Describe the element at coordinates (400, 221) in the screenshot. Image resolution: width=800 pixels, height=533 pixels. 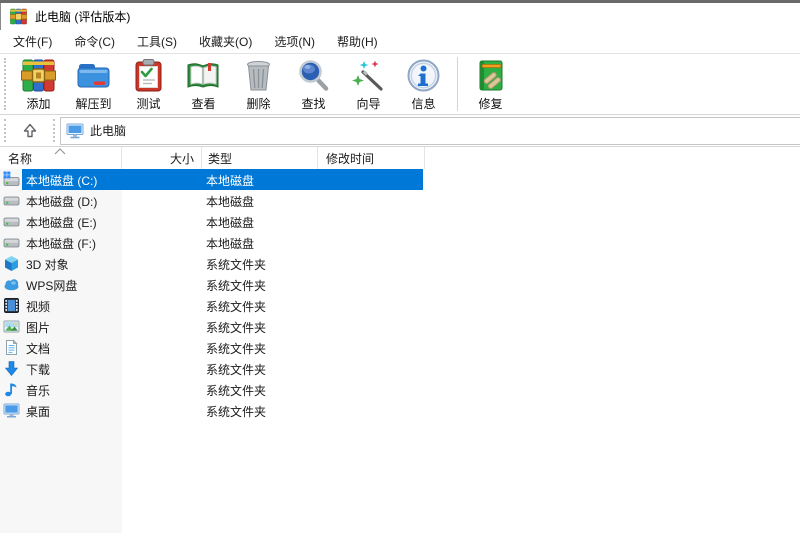
I see `list-item-drive-e: 本地磁盘 (E:) 本地磁盘` at that location.